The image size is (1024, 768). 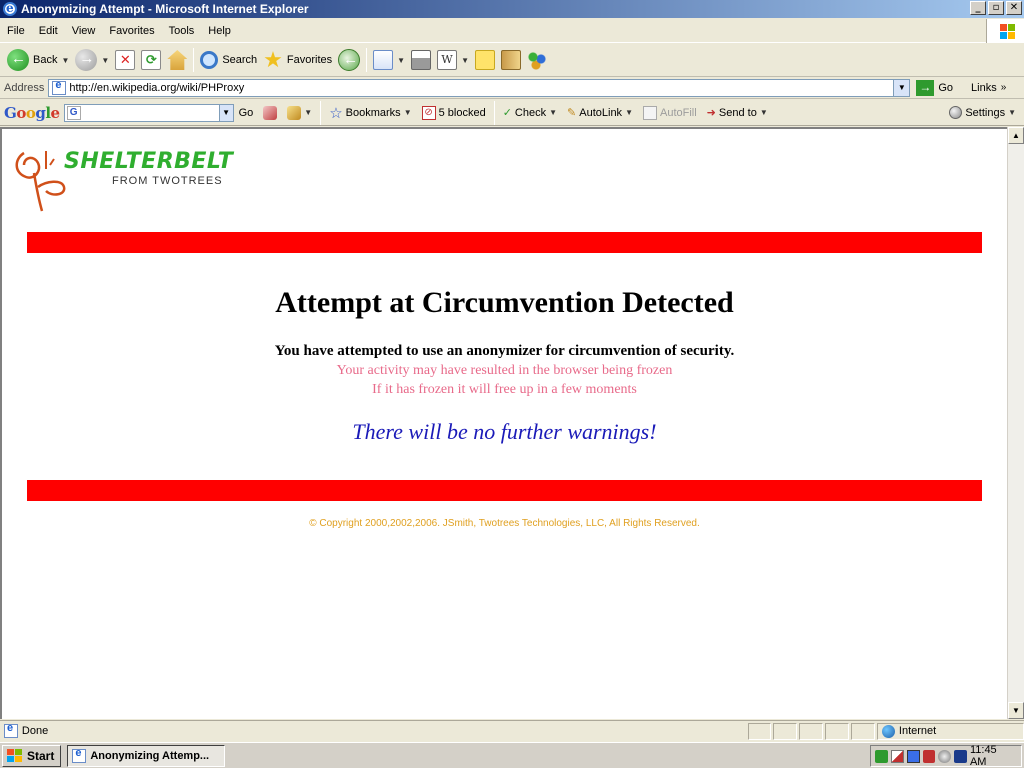 I want to click on autofill-button: AutoFill, so click(x=670, y=112).